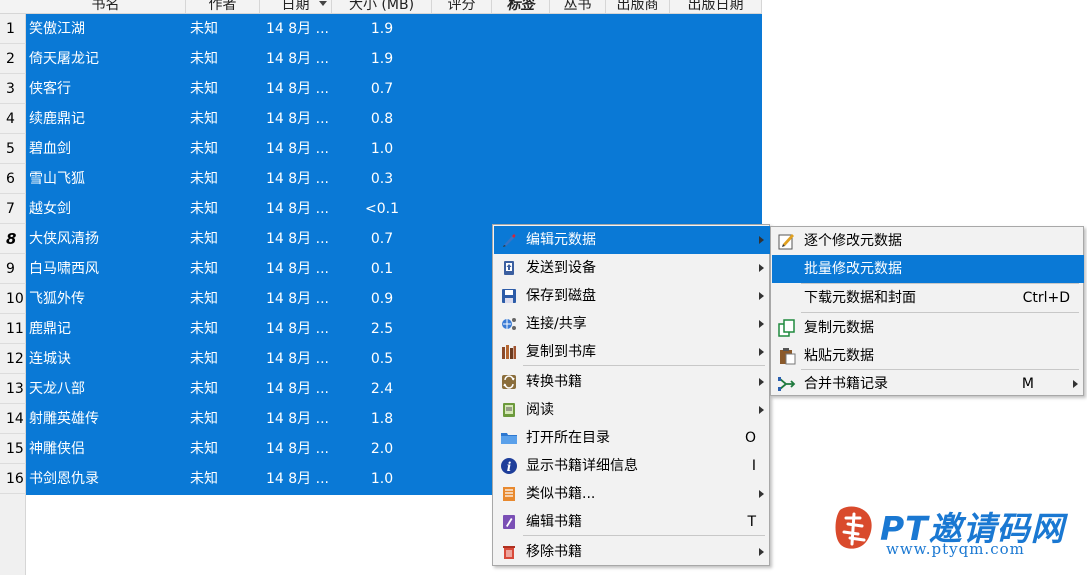 The height and width of the screenshot is (575, 1087). What do you see at coordinates (561, 352) in the screenshot?
I see `context-menu-item-label: 复制到书库` at bounding box center [561, 352].